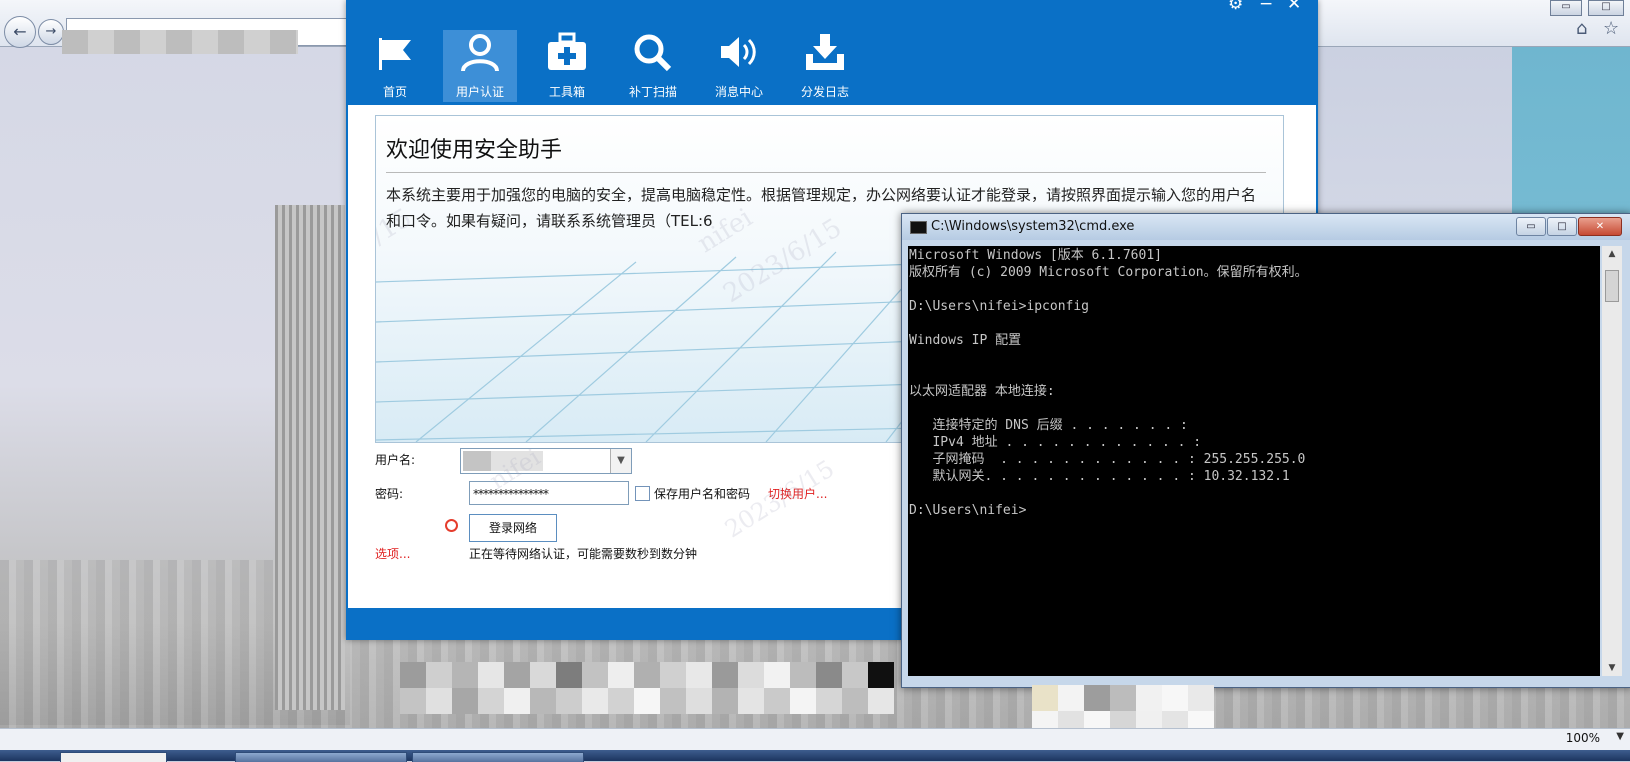  Describe the element at coordinates (1055, 442) in the screenshot. I see `console-line: IPv4 地址 . . . . . . . . . . . . :` at that location.